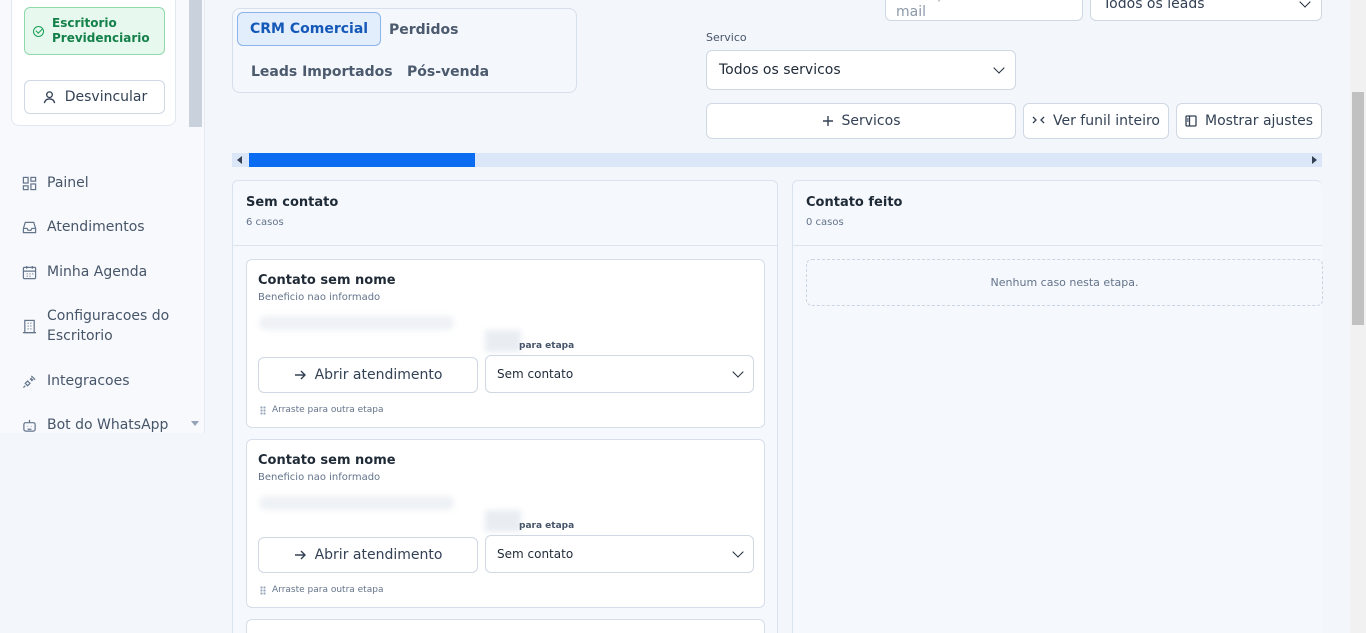 The image size is (1366, 633). I want to click on dashboard-grid-icon, so click(29, 183).